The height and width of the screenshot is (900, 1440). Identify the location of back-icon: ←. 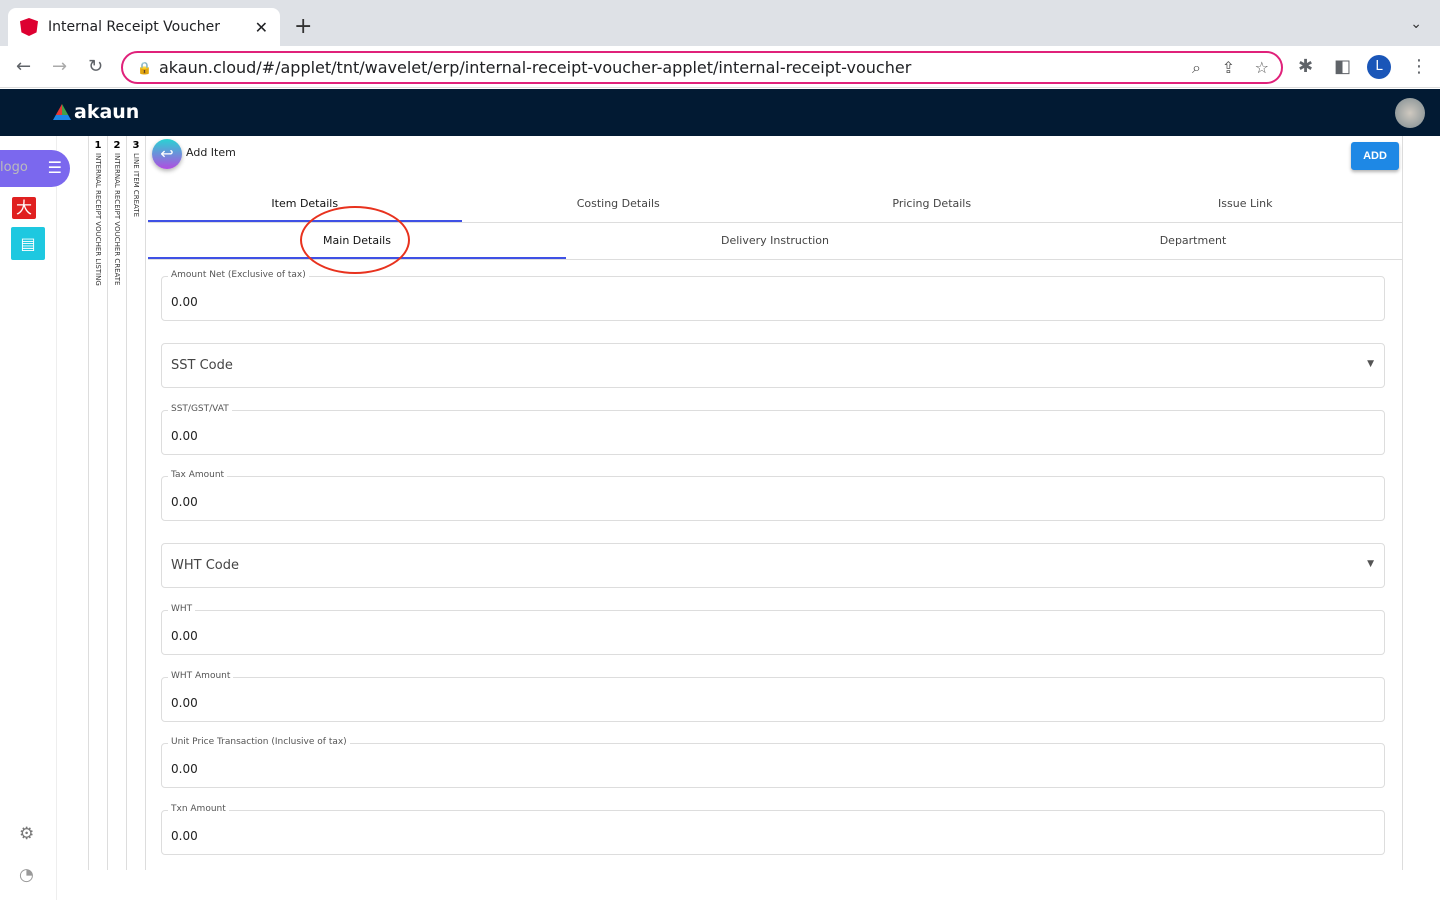
(23, 66).